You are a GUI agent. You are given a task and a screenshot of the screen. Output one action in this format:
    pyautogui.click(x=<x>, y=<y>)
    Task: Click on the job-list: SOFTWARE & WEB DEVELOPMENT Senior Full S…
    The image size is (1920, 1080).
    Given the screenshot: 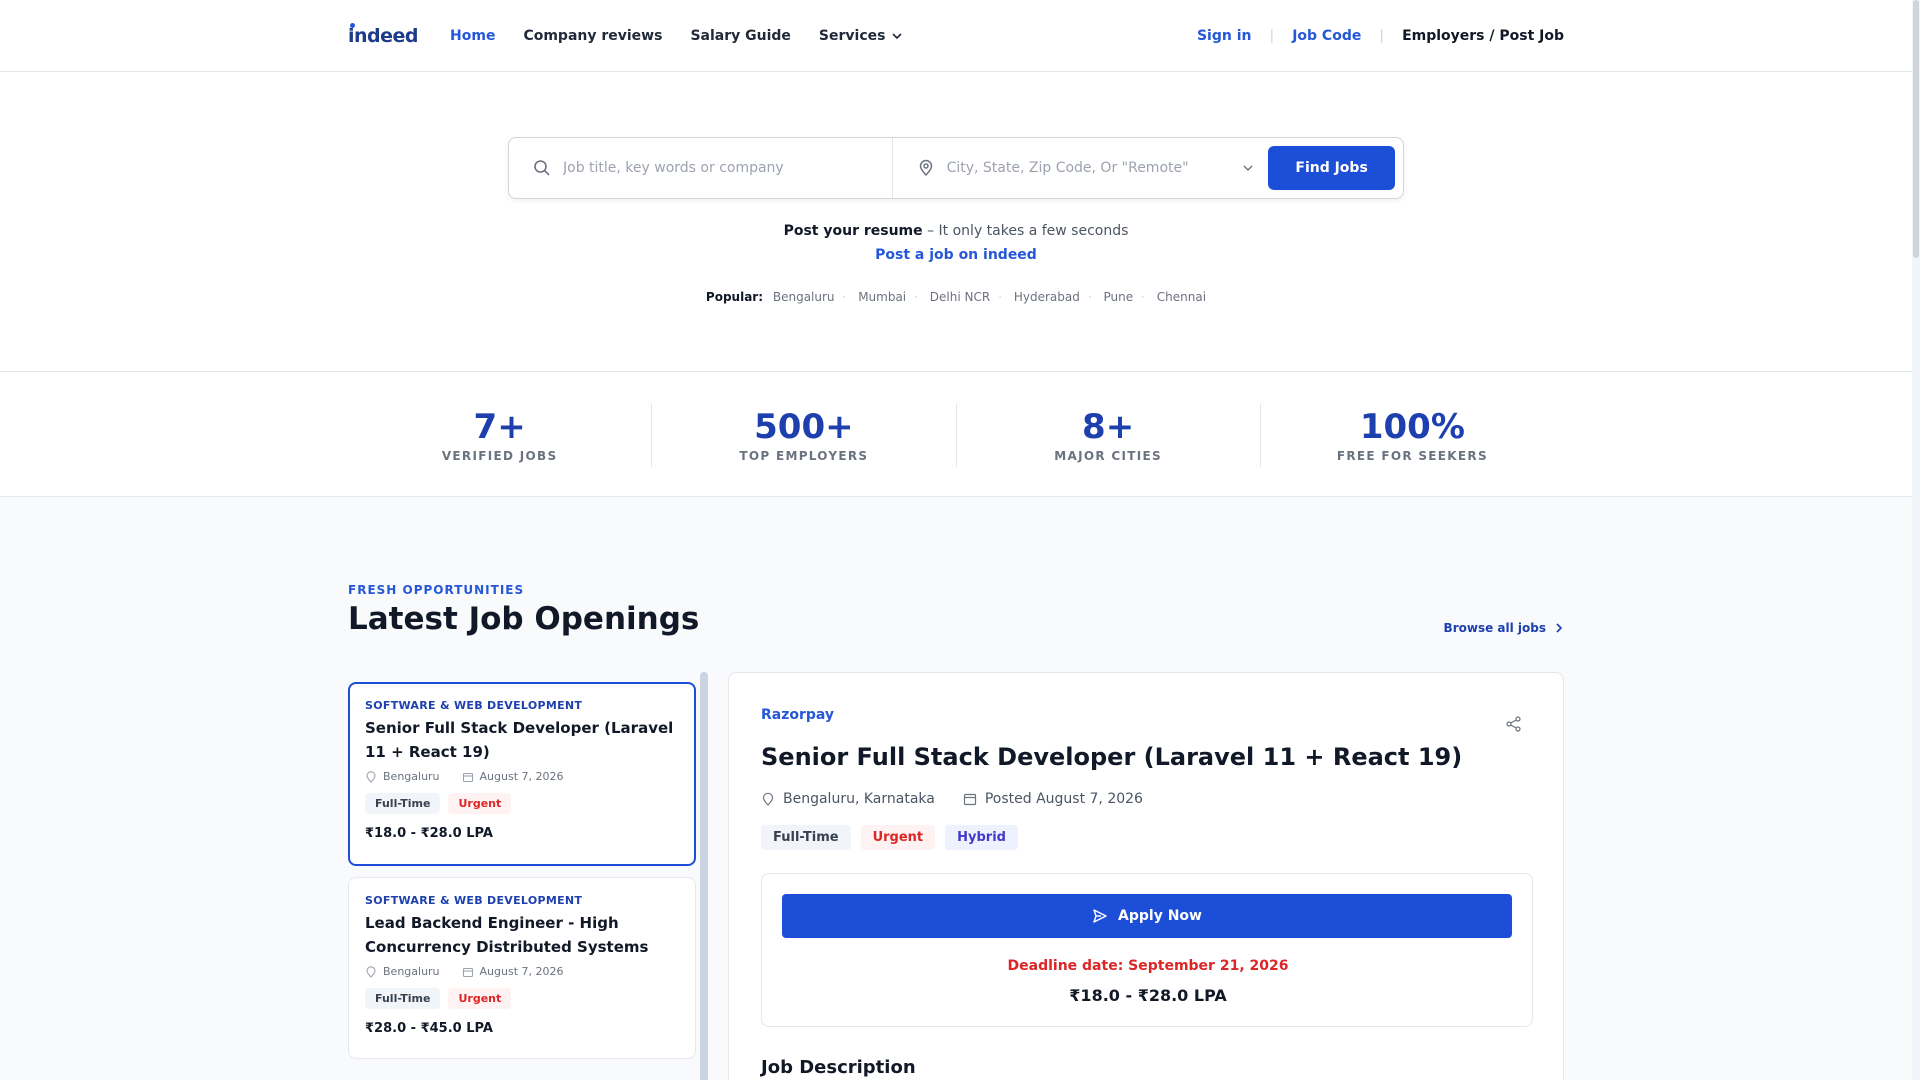 What is the action you would take?
    pyautogui.click(x=522, y=876)
    